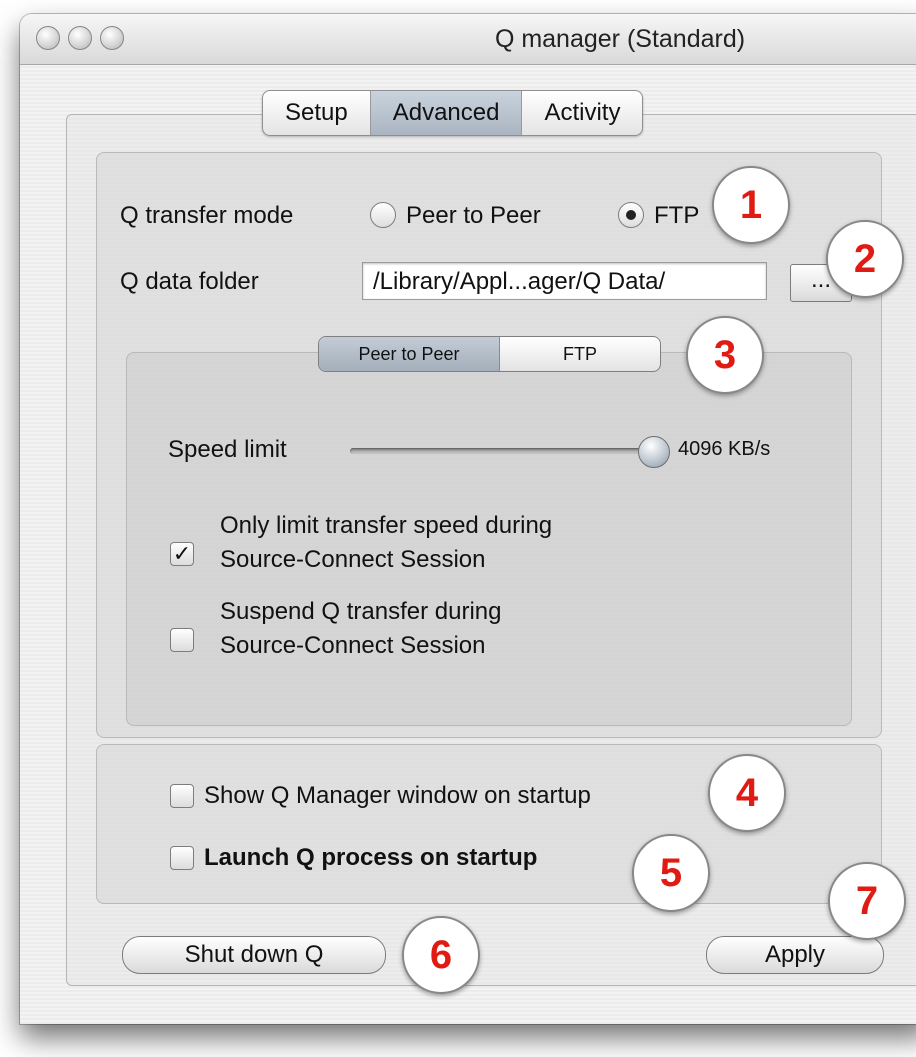  What do you see at coordinates (867, 901) in the screenshot?
I see `callout-badge-7: 7` at bounding box center [867, 901].